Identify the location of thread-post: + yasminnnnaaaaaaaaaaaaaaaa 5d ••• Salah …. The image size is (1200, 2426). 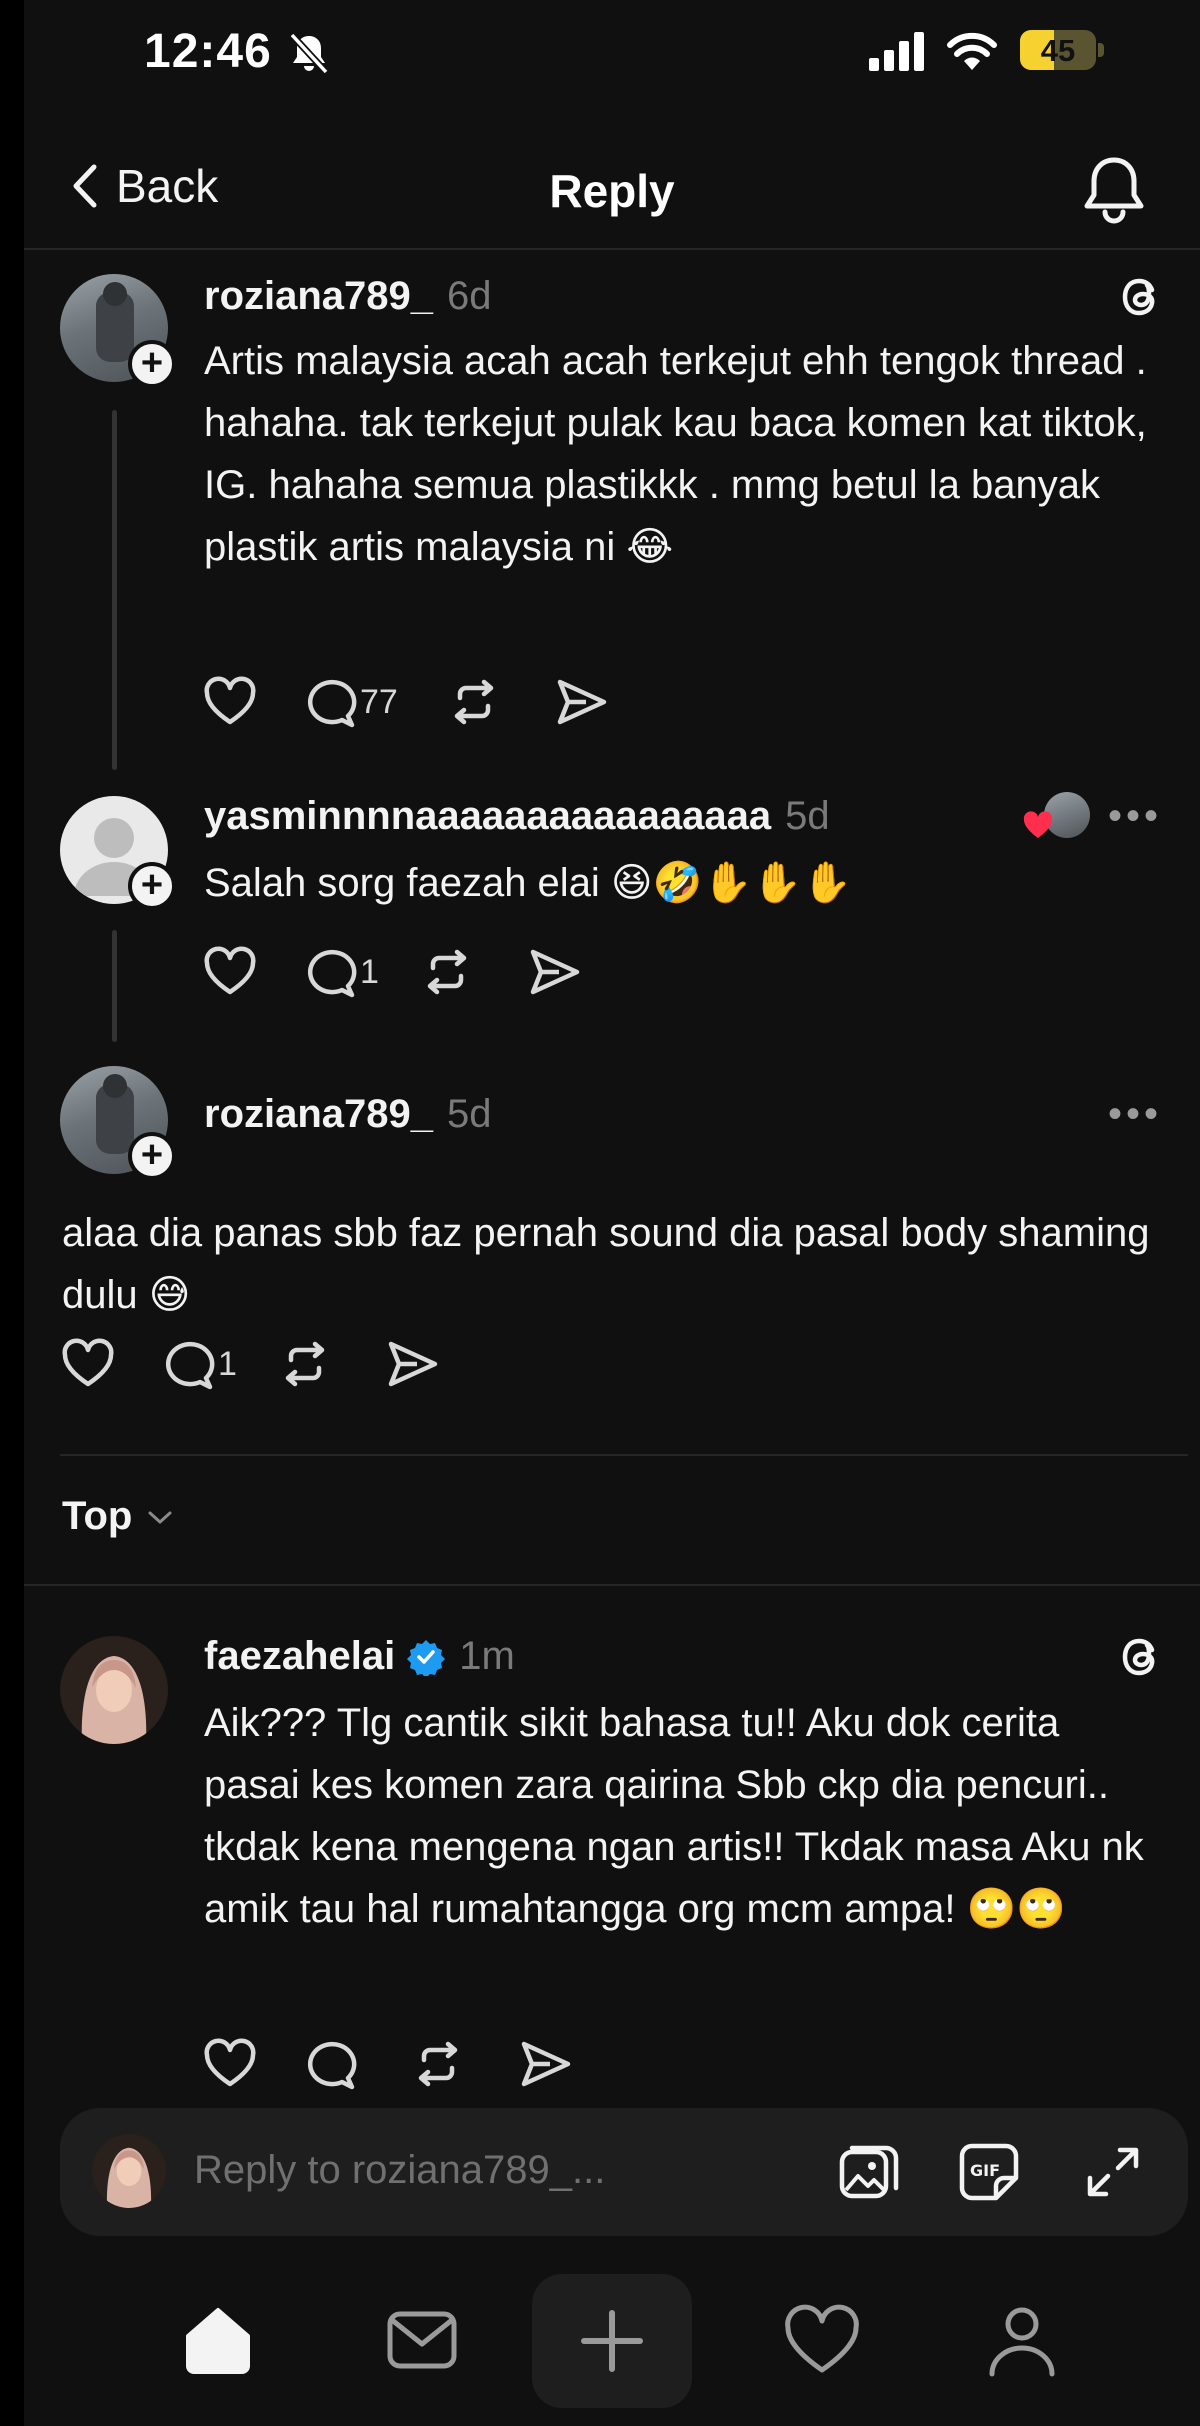
(612, 915).